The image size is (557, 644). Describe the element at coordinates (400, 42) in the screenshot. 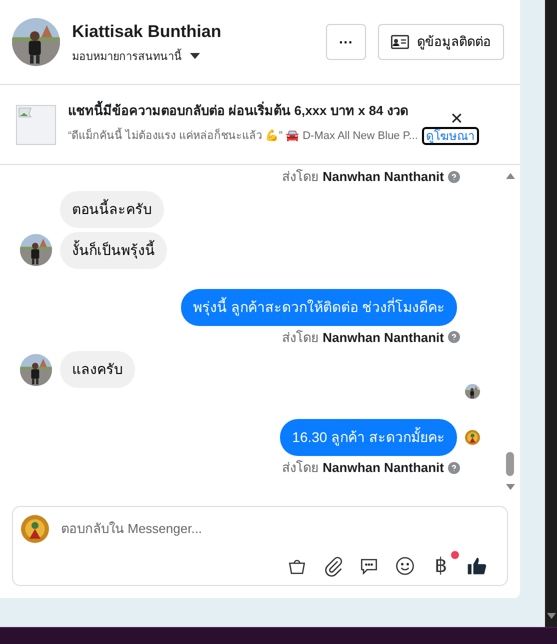

I see `contact-card-icon` at that location.